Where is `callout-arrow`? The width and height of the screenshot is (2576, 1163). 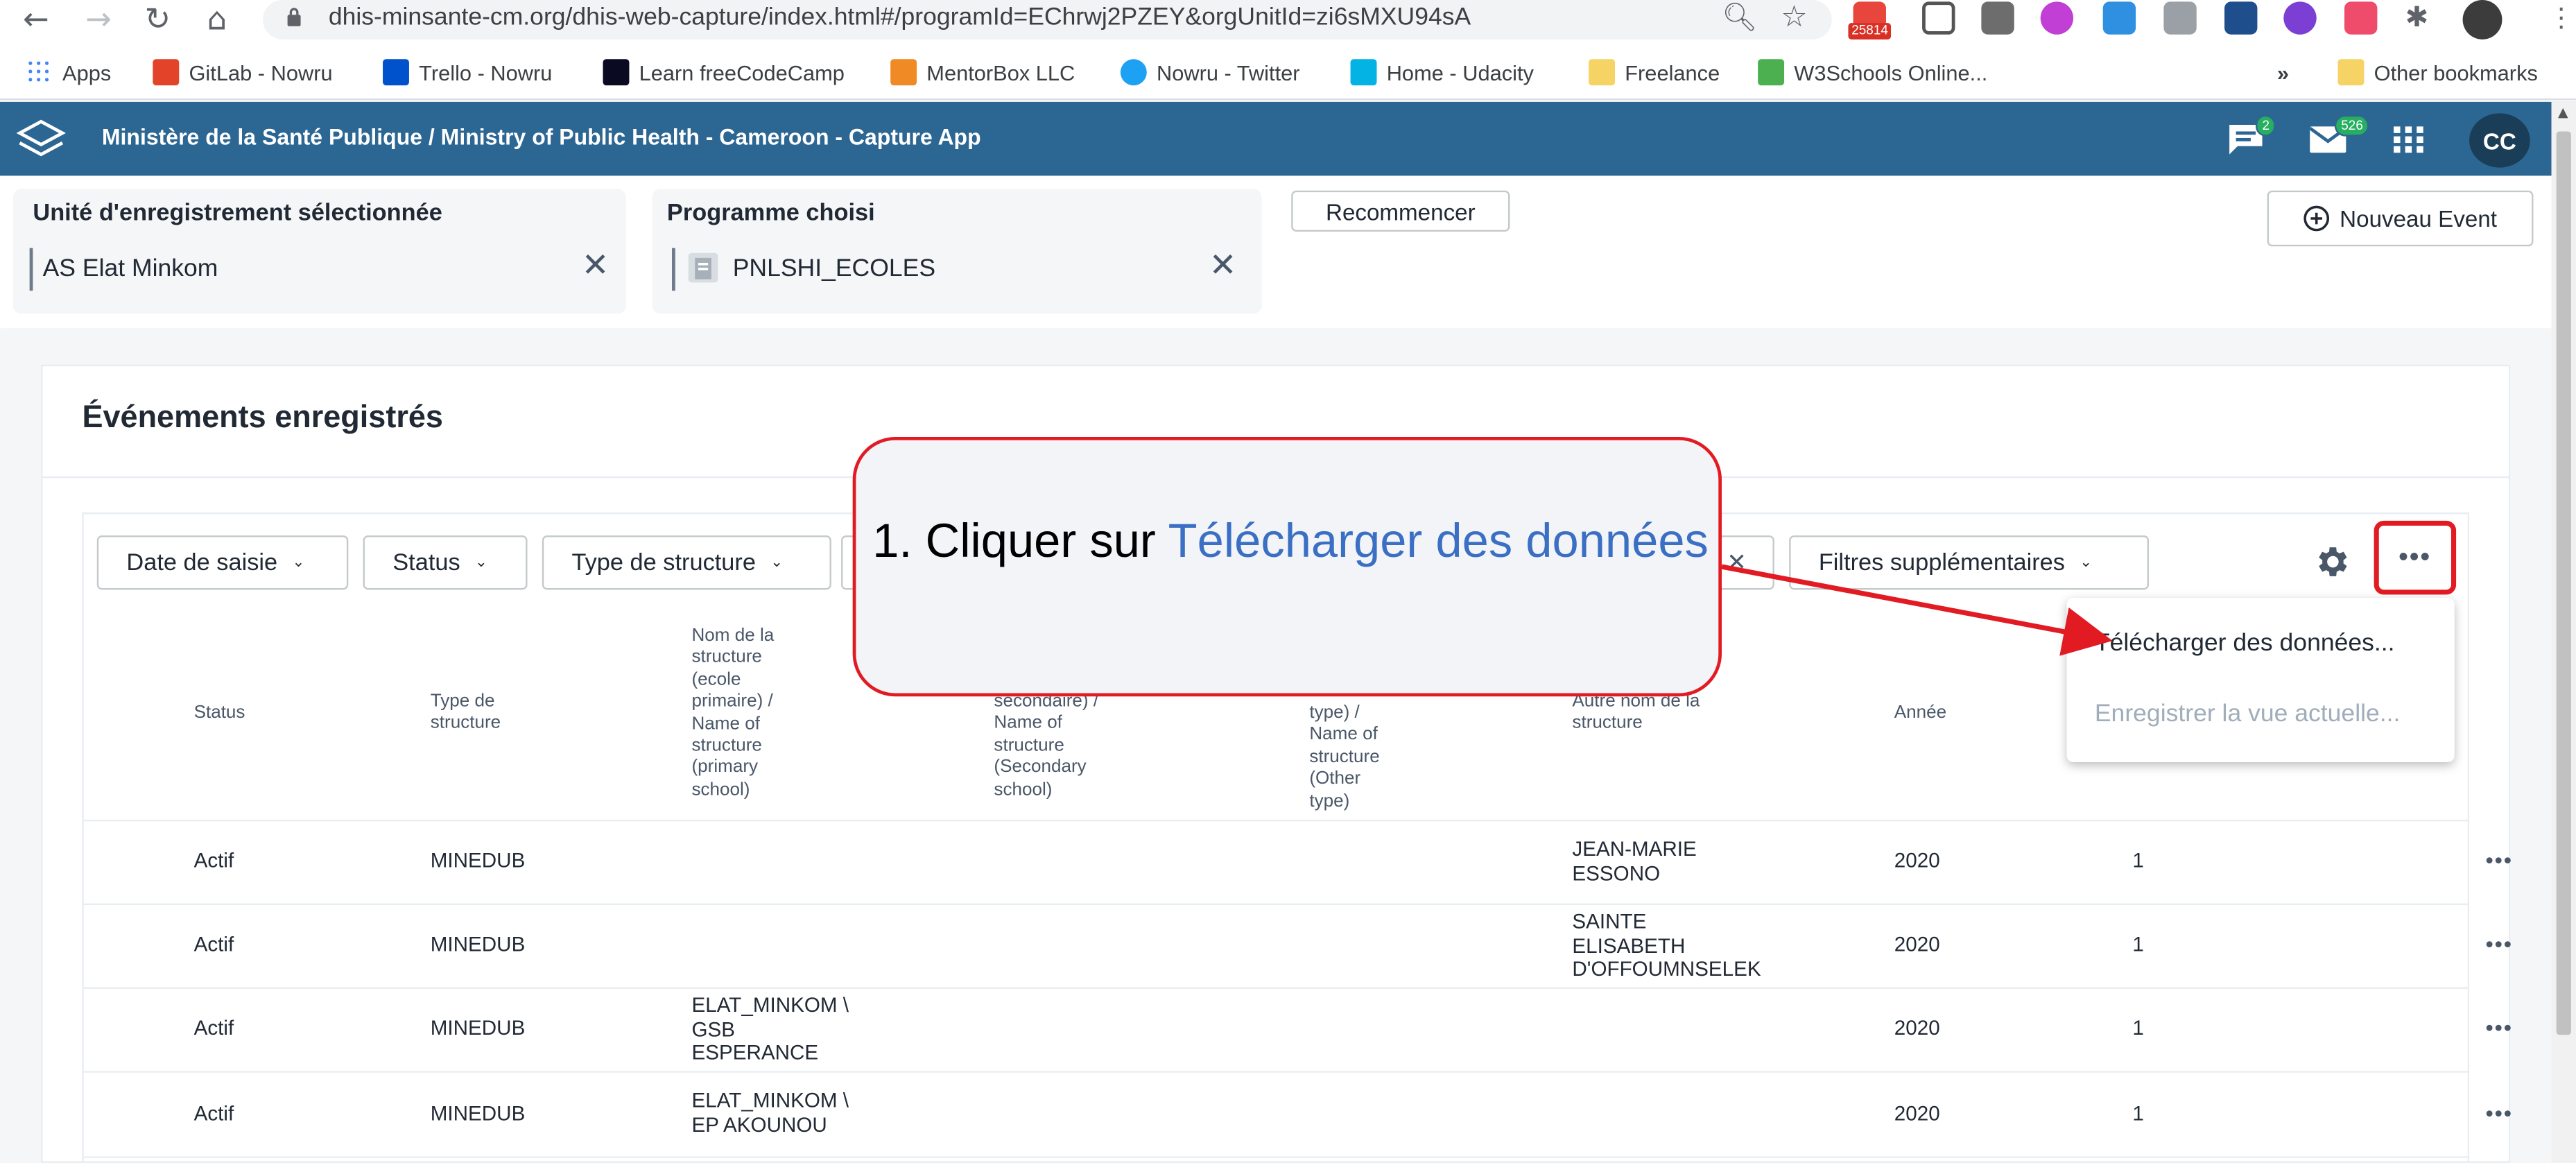
callout-arrow is located at coordinates (1917, 610).